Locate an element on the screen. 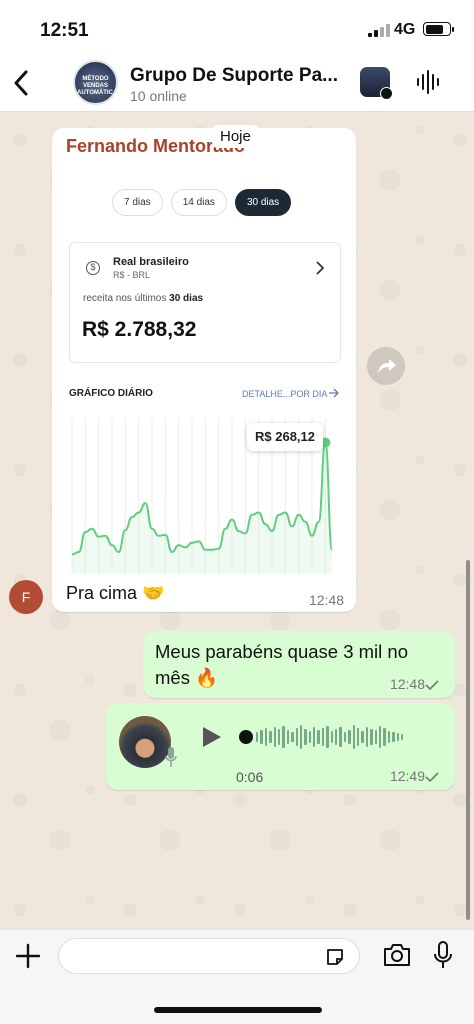 This screenshot has height=1024, width=474. voice-duration: 0:06 is located at coordinates (250, 777).